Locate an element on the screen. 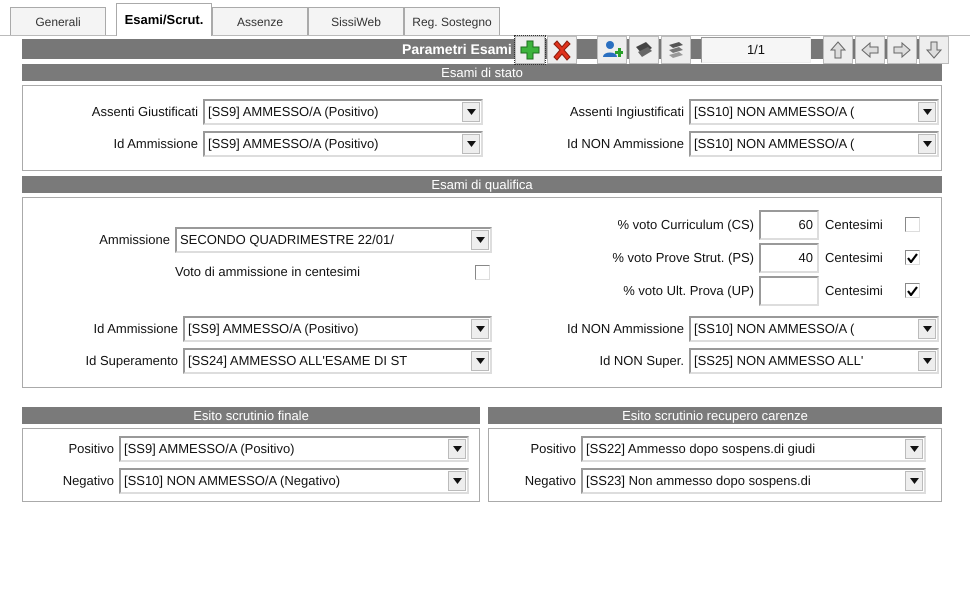 This screenshot has width=970, height=605. dropdown: [SS25] NON AMMESSO ALL' is located at coordinates (814, 361).